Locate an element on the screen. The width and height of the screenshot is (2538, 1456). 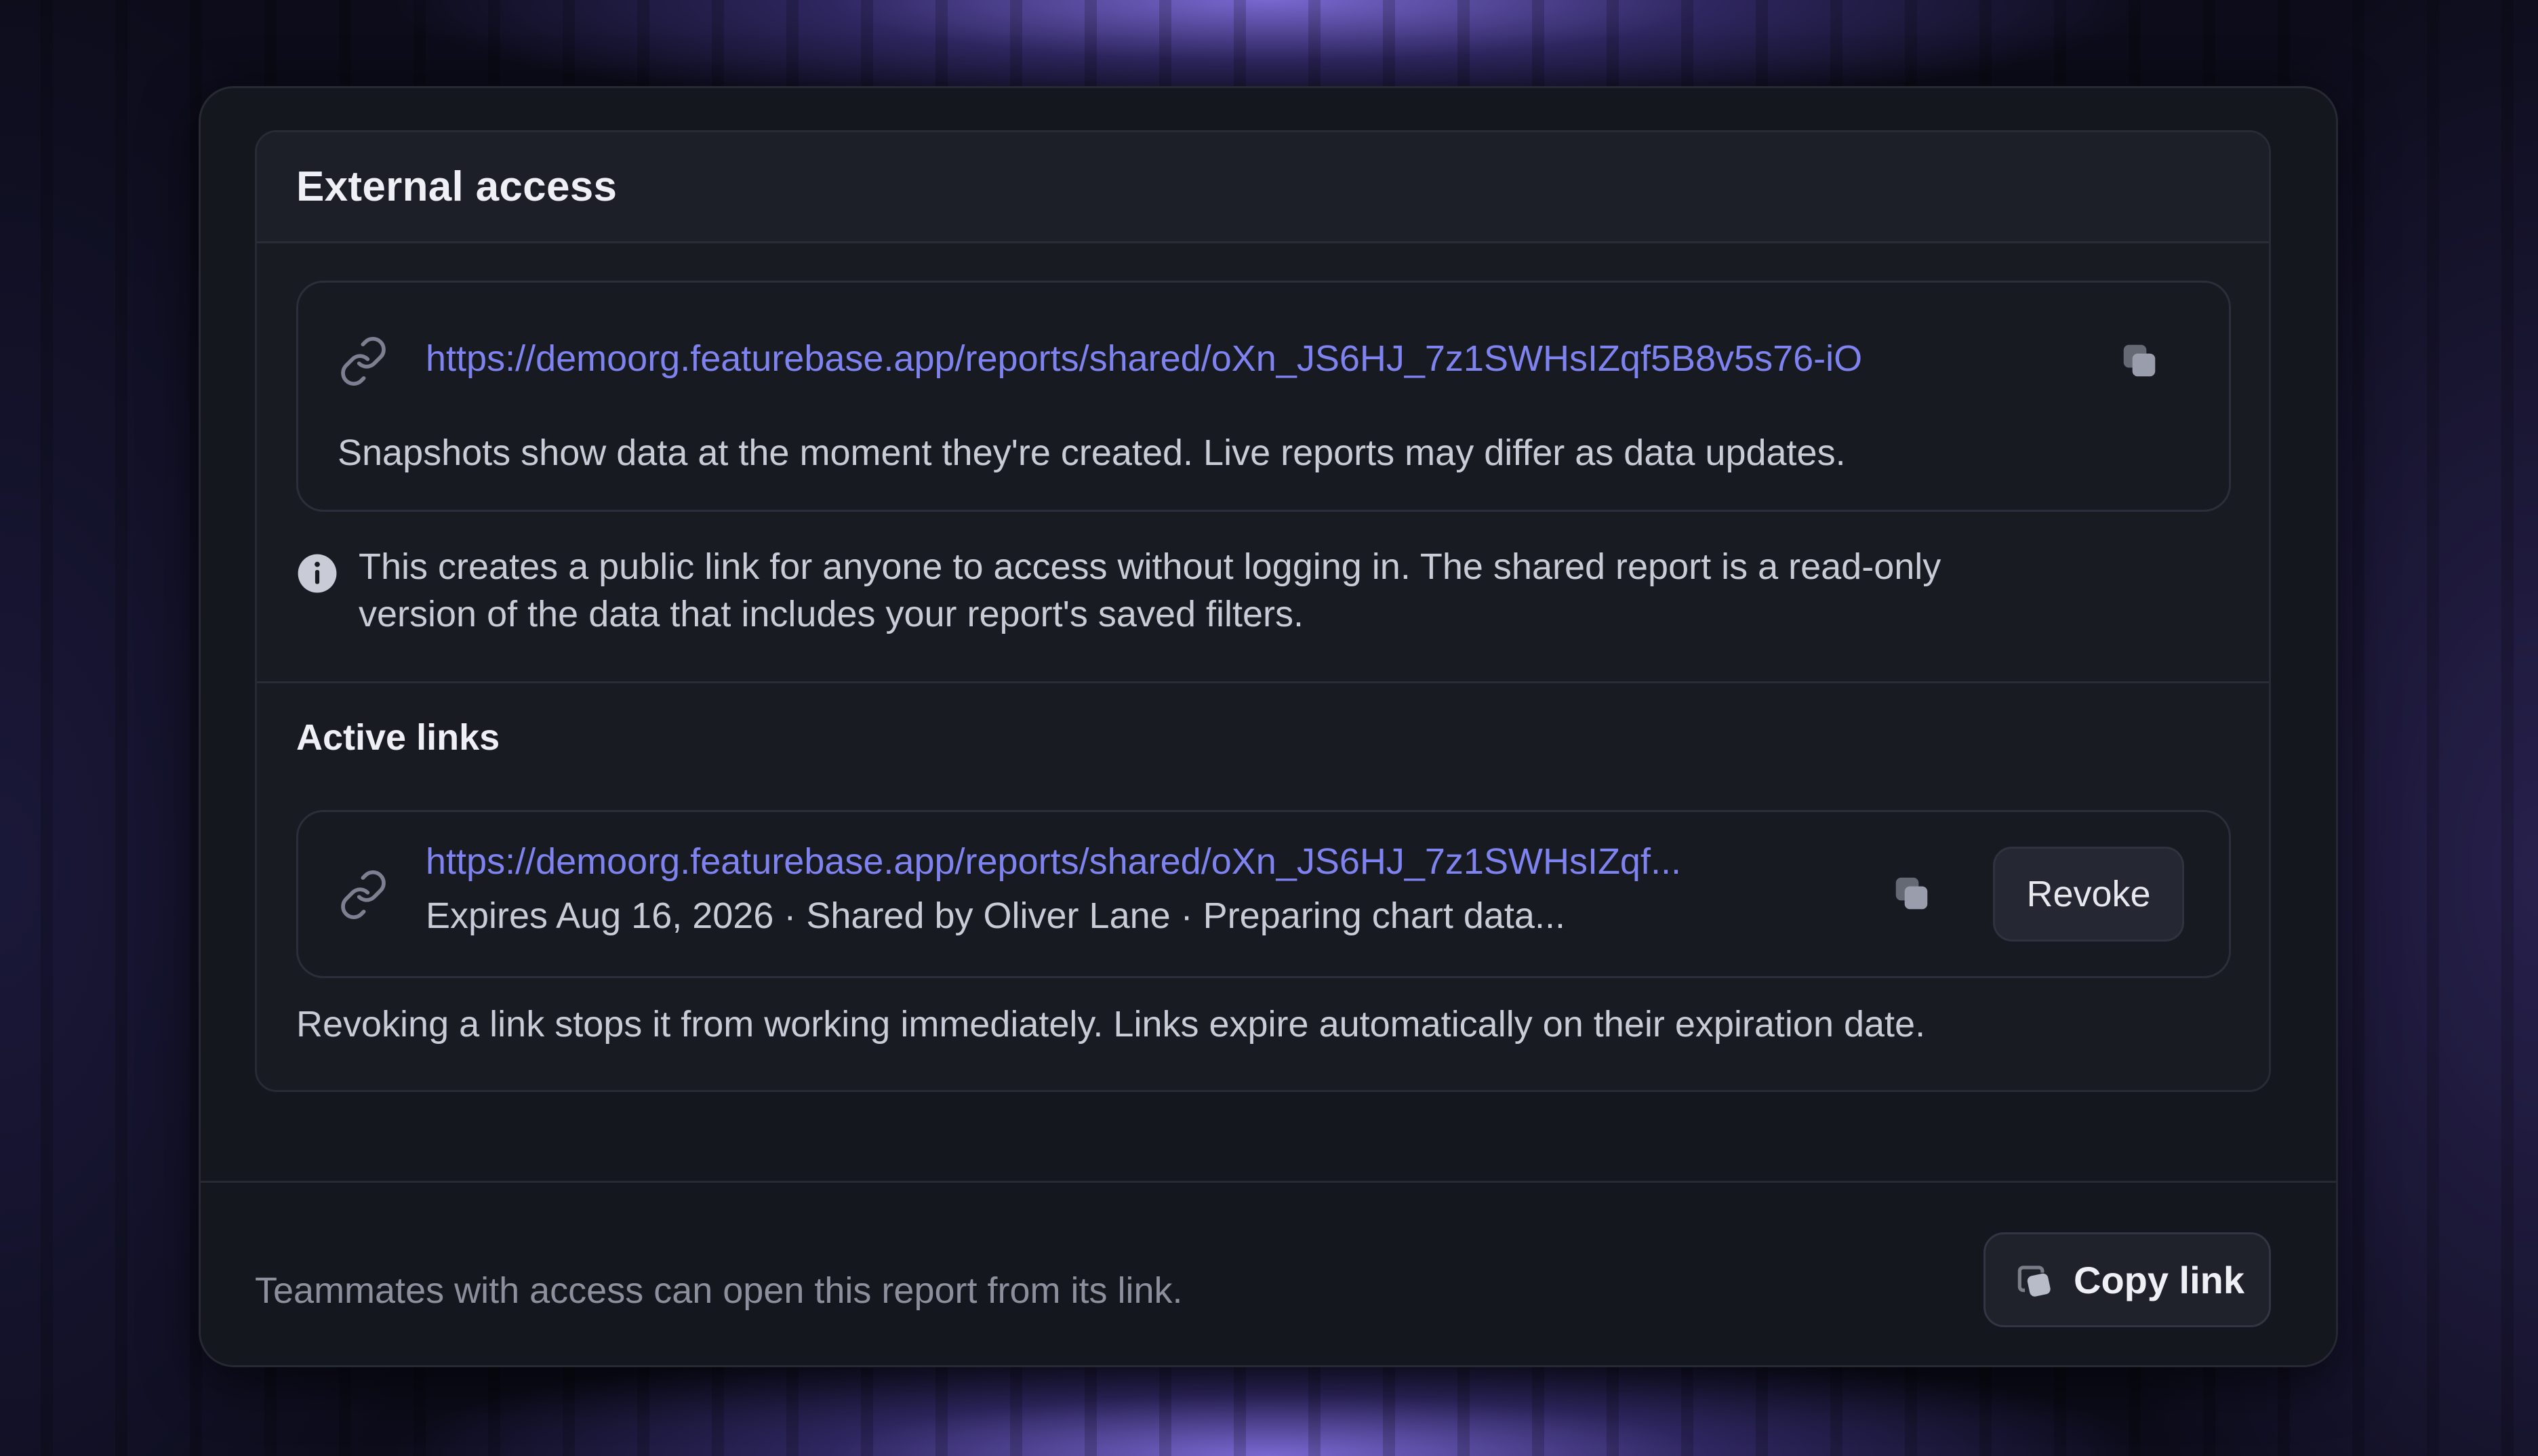
revoke-button: Revoke is located at coordinates (2088, 894).